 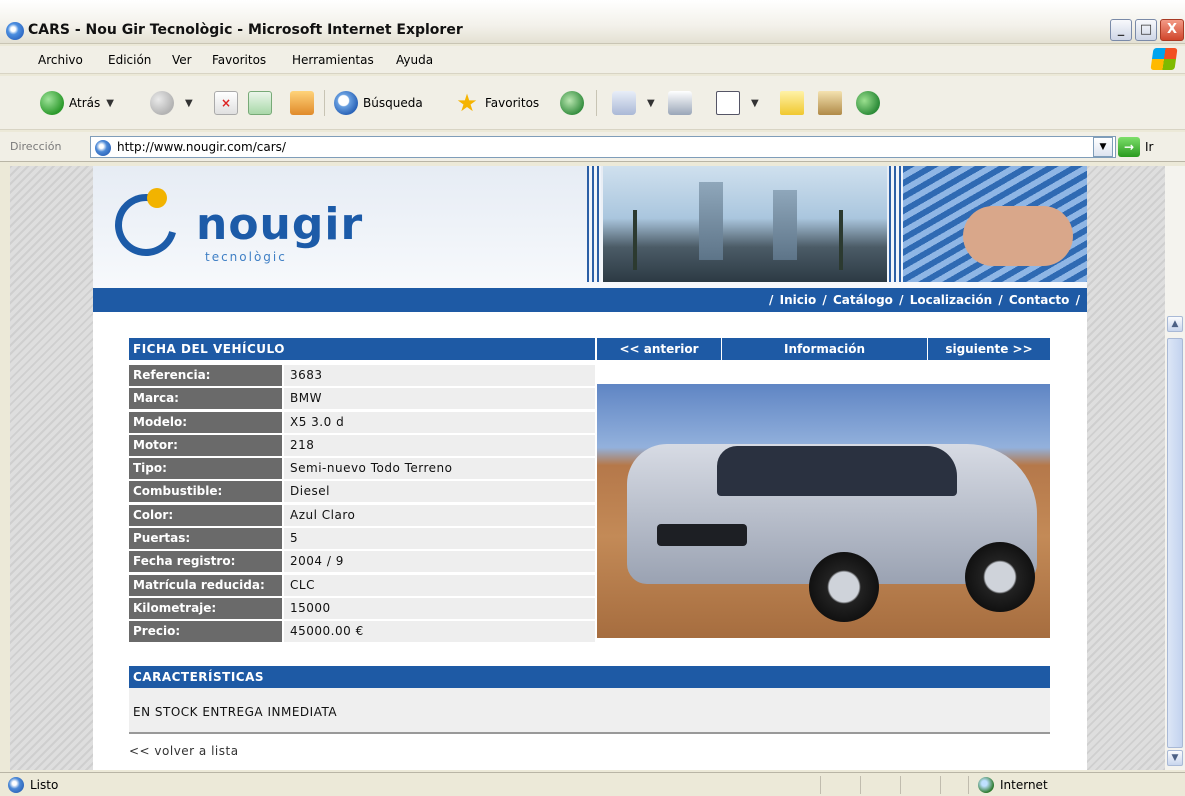 What do you see at coordinates (324, 103) in the screenshot?
I see `toolbar-separator` at bounding box center [324, 103].